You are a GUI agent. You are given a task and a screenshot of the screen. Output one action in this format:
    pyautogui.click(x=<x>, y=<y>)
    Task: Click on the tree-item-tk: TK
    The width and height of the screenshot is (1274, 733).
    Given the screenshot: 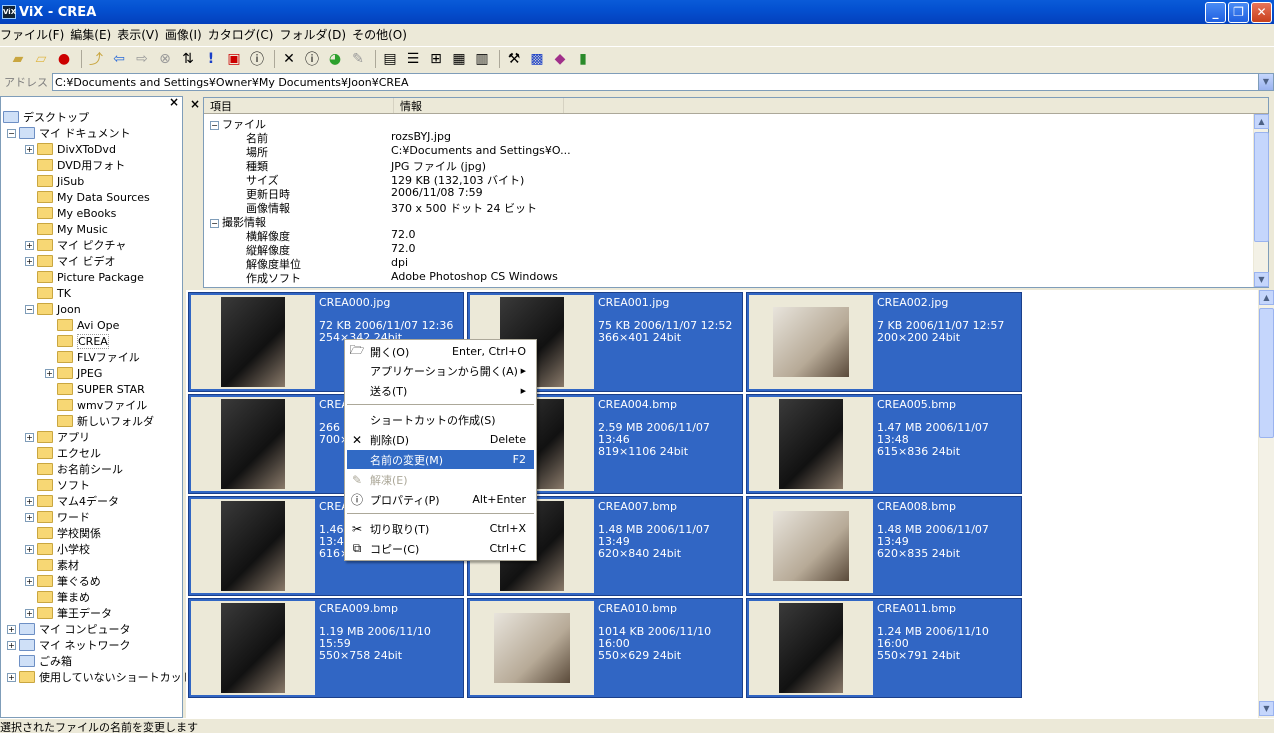 What is the action you would take?
    pyautogui.click(x=54, y=293)
    